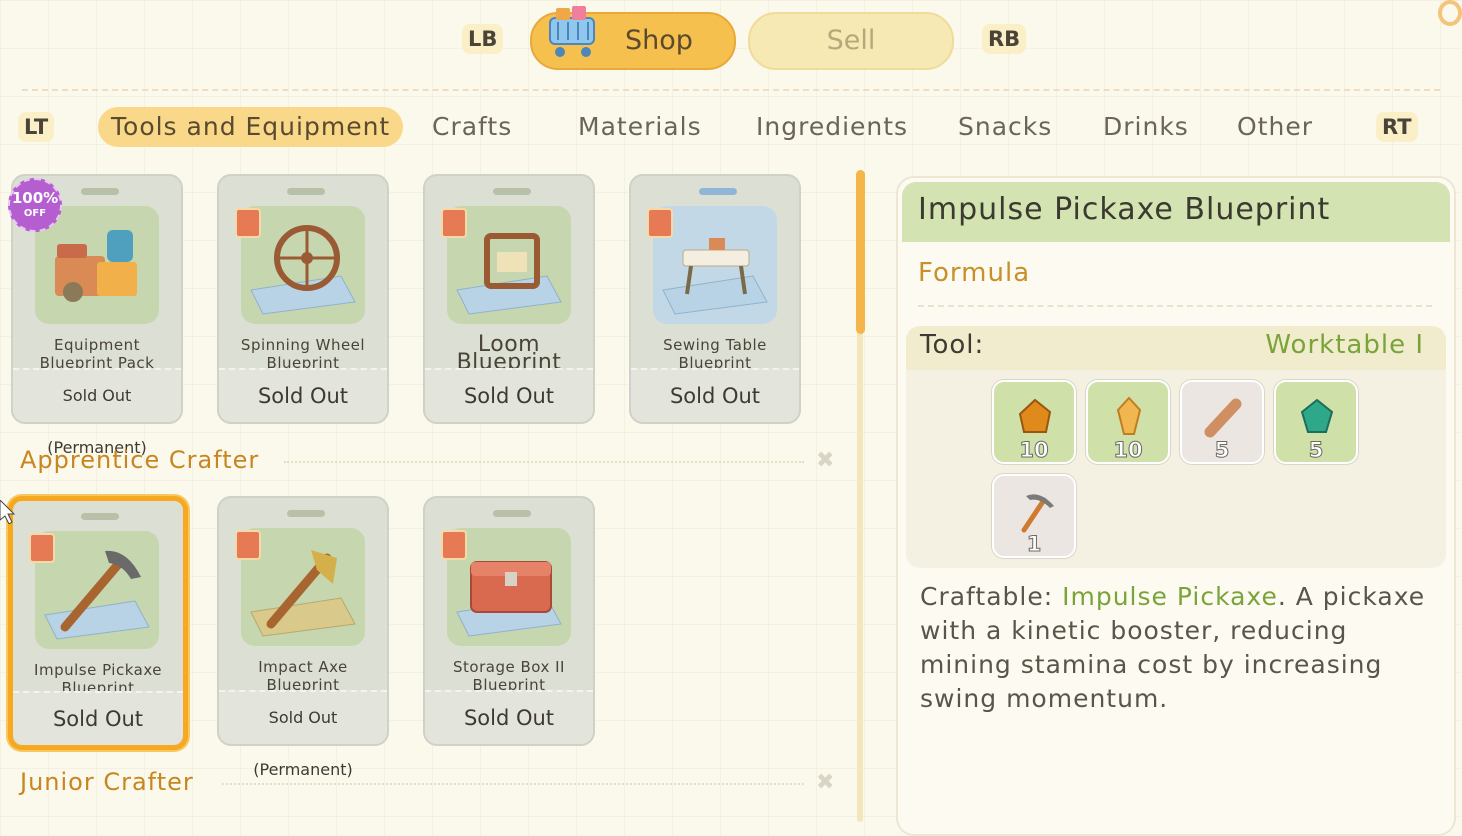 This screenshot has height=836, width=1462. What do you see at coordinates (509, 621) in the screenshot?
I see `shop-item-card: Storage Box II Blueprint Sold Out` at bounding box center [509, 621].